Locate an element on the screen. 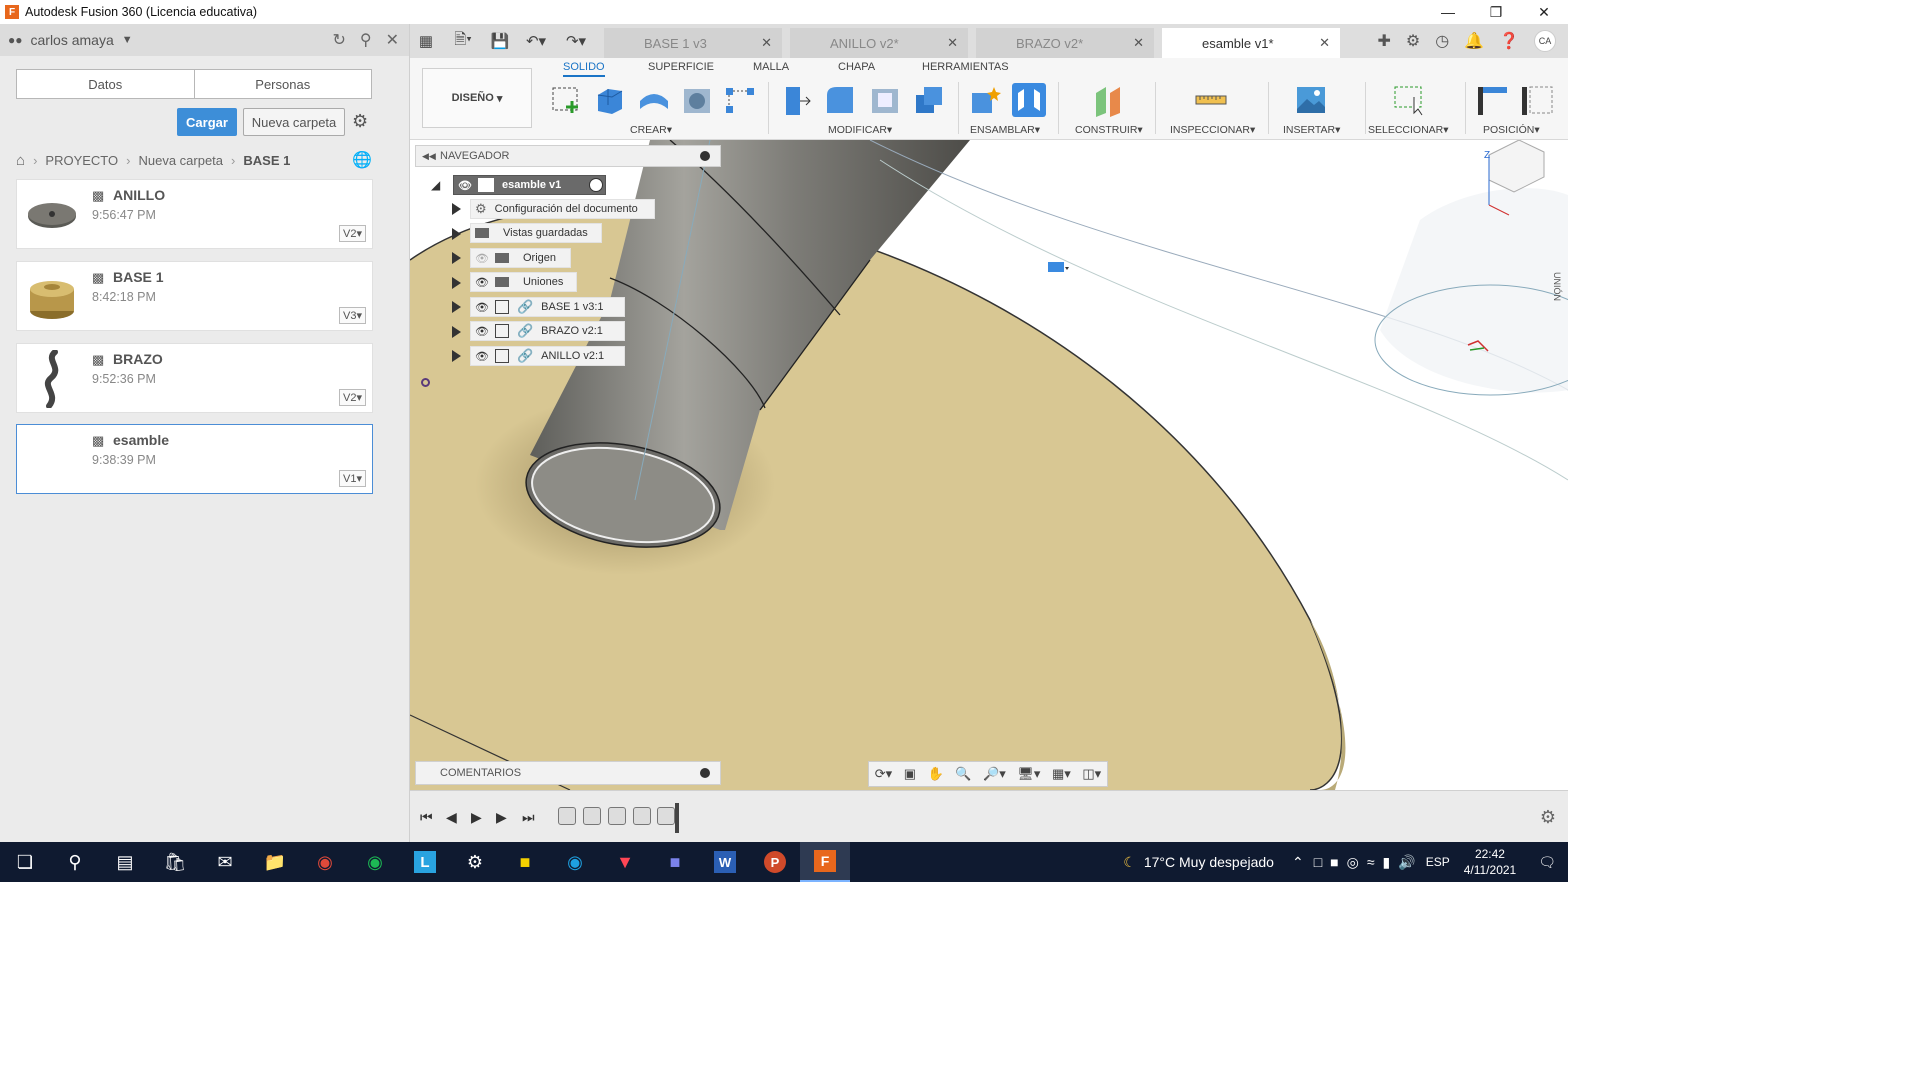 The width and height of the screenshot is (1920, 1080). timeline-feature-icon is located at coordinates (592, 816).